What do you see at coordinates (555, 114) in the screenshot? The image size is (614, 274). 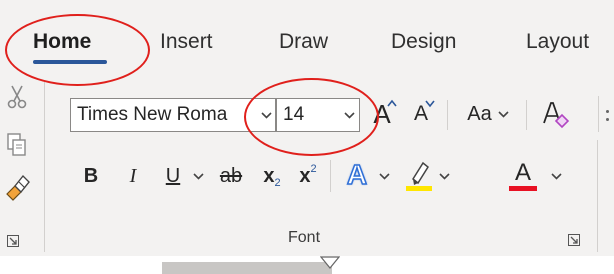 I see `clear-formatting-icon` at bounding box center [555, 114].